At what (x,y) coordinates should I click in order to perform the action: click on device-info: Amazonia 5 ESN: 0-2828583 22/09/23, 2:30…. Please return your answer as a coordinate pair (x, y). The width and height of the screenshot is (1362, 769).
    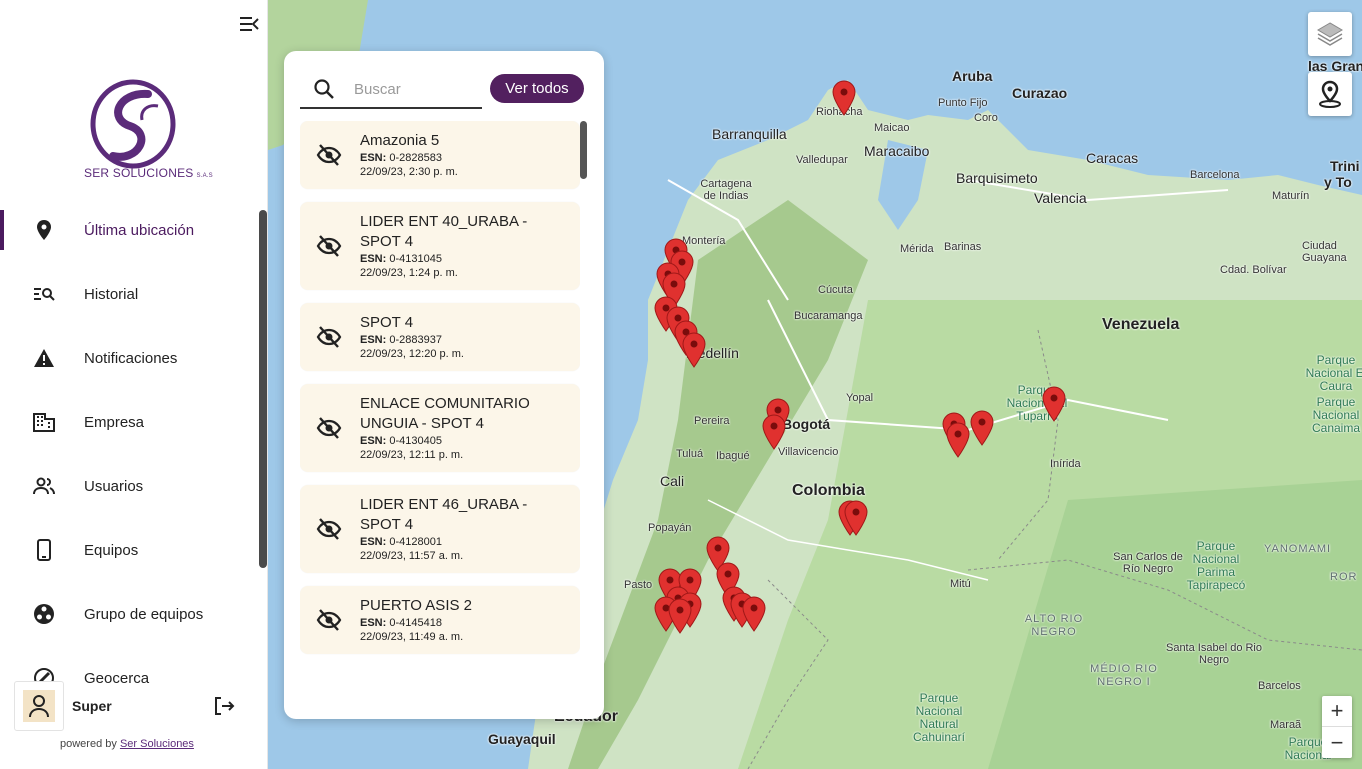
    Looking at the image, I should click on (409, 155).